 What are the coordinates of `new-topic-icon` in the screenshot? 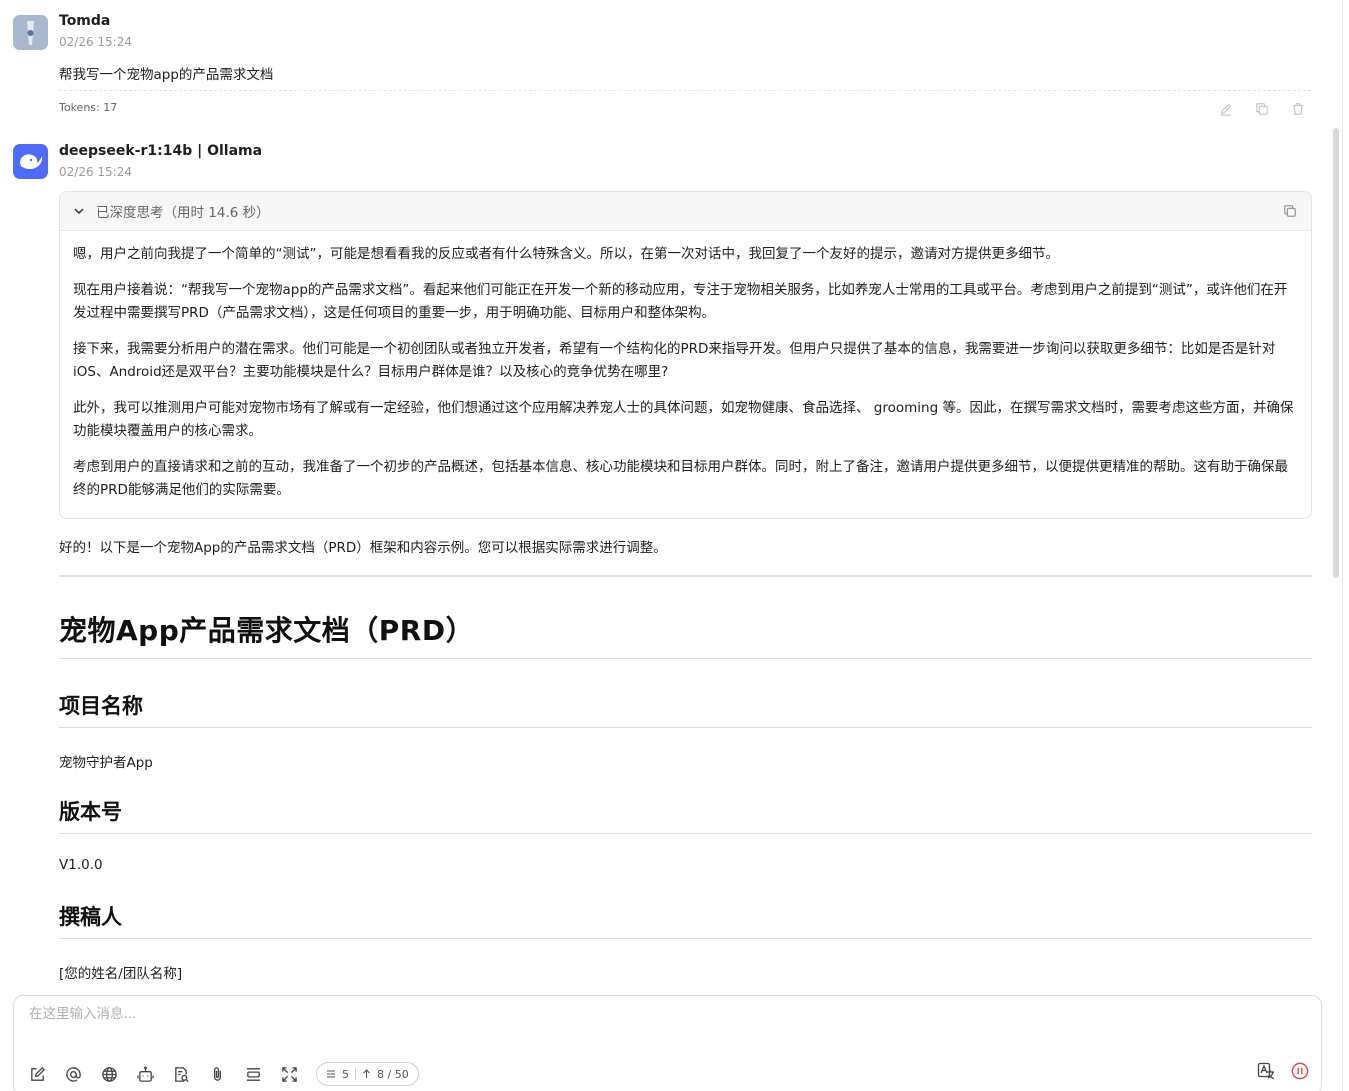 It's located at (37, 1074).